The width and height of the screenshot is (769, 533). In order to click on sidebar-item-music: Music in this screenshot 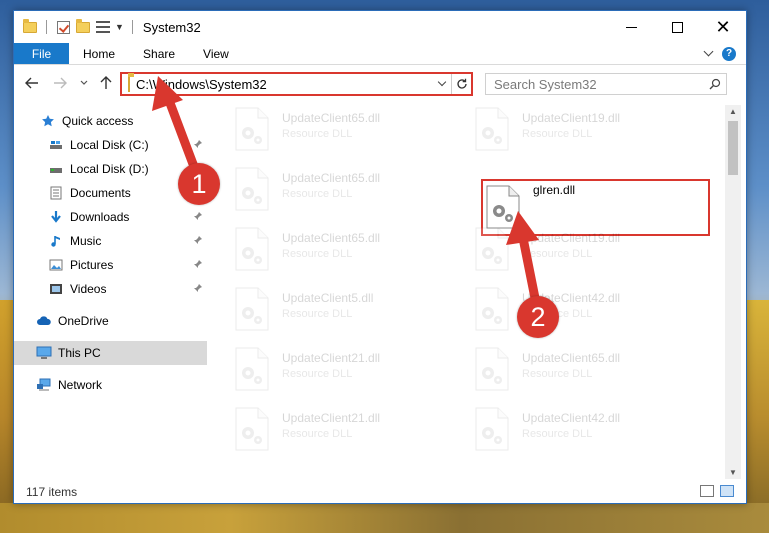, I will do `click(110, 241)`.